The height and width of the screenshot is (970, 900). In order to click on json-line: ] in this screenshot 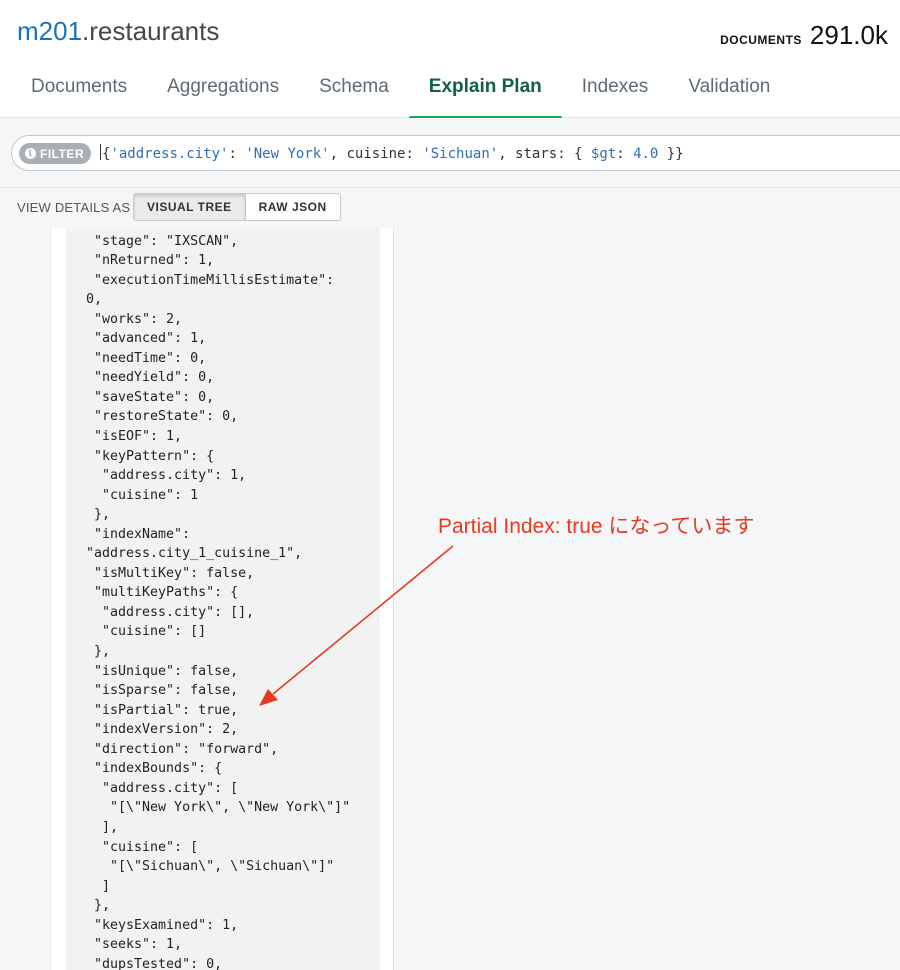, I will do `click(98, 886)`.